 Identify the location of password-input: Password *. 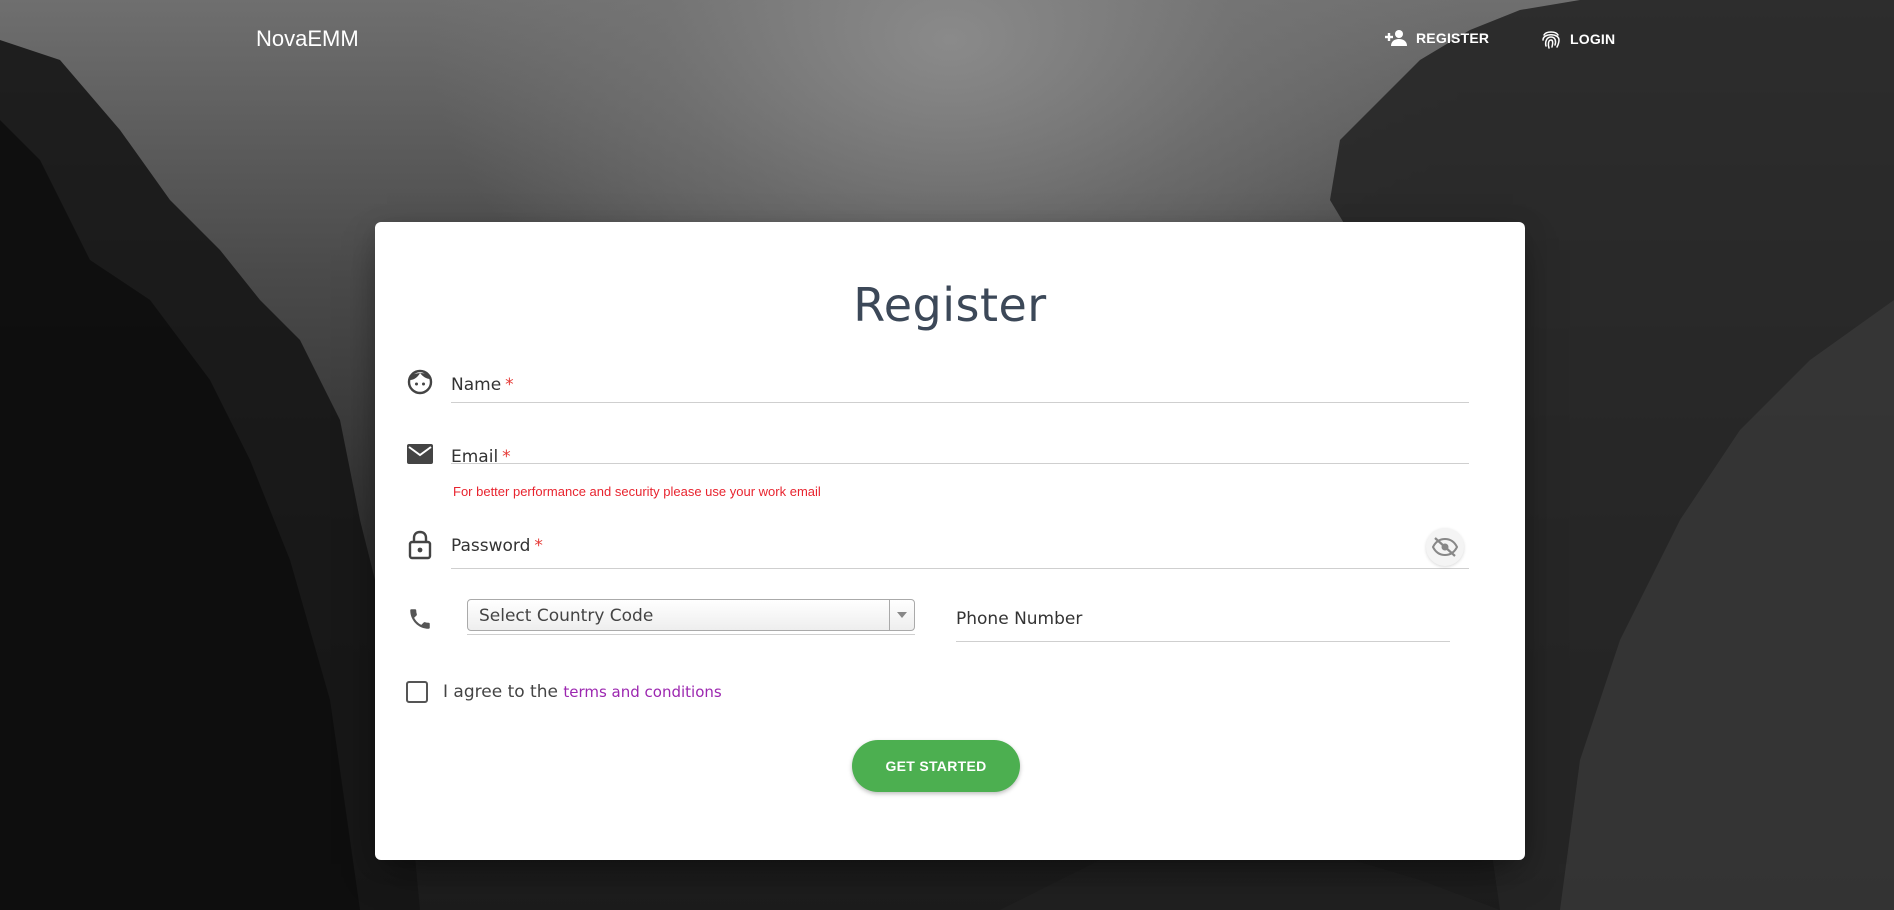
(497, 546).